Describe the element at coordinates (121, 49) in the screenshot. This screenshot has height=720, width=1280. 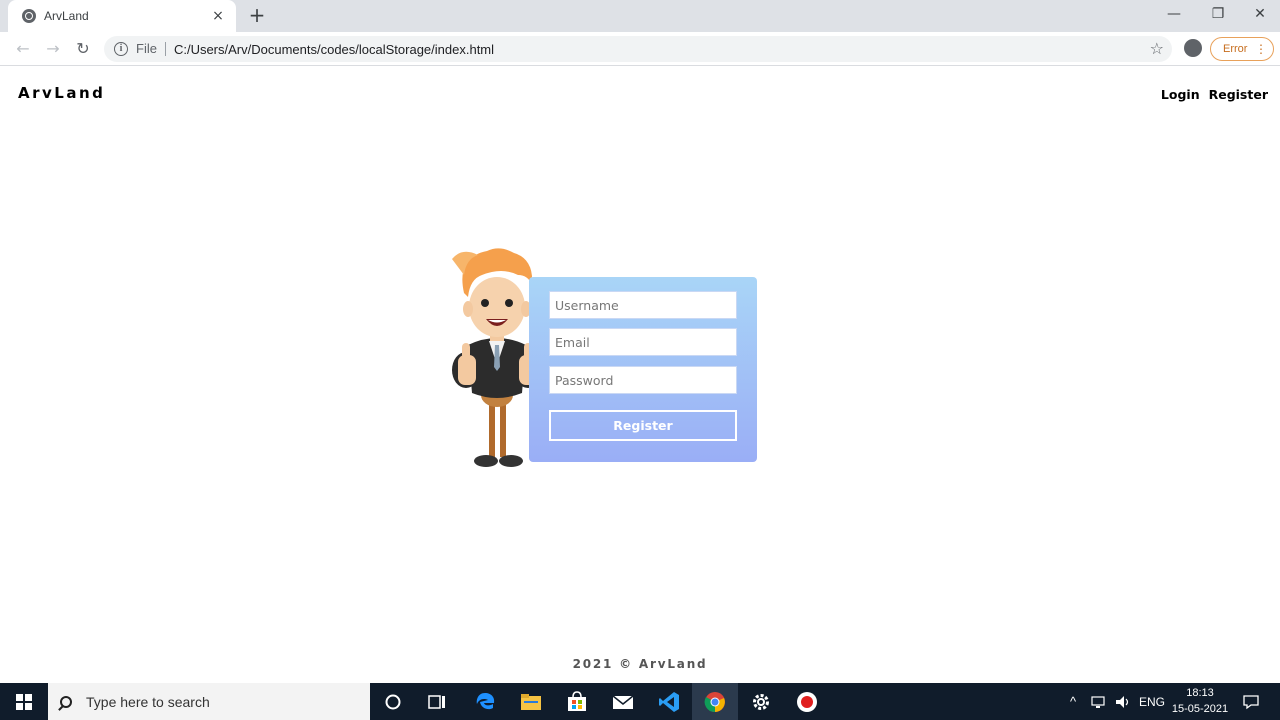
I see `info-icon: i` at that location.